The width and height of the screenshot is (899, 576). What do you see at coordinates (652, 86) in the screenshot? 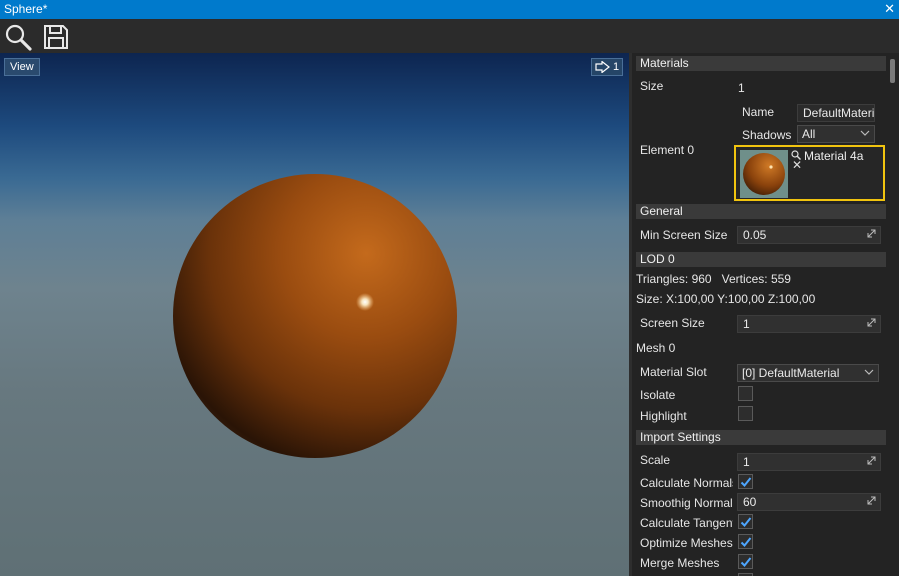
I see `materials-size-label: Size` at bounding box center [652, 86].